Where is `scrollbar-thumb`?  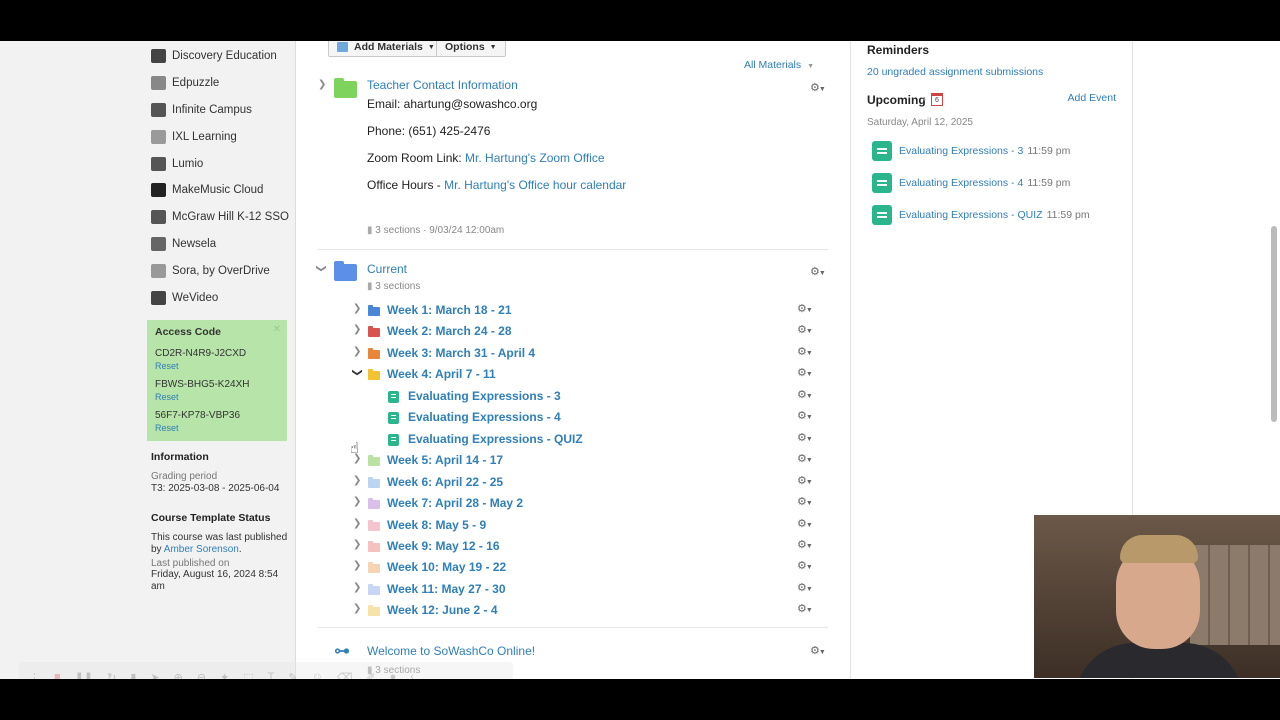 scrollbar-thumb is located at coordinates (1274, 324).